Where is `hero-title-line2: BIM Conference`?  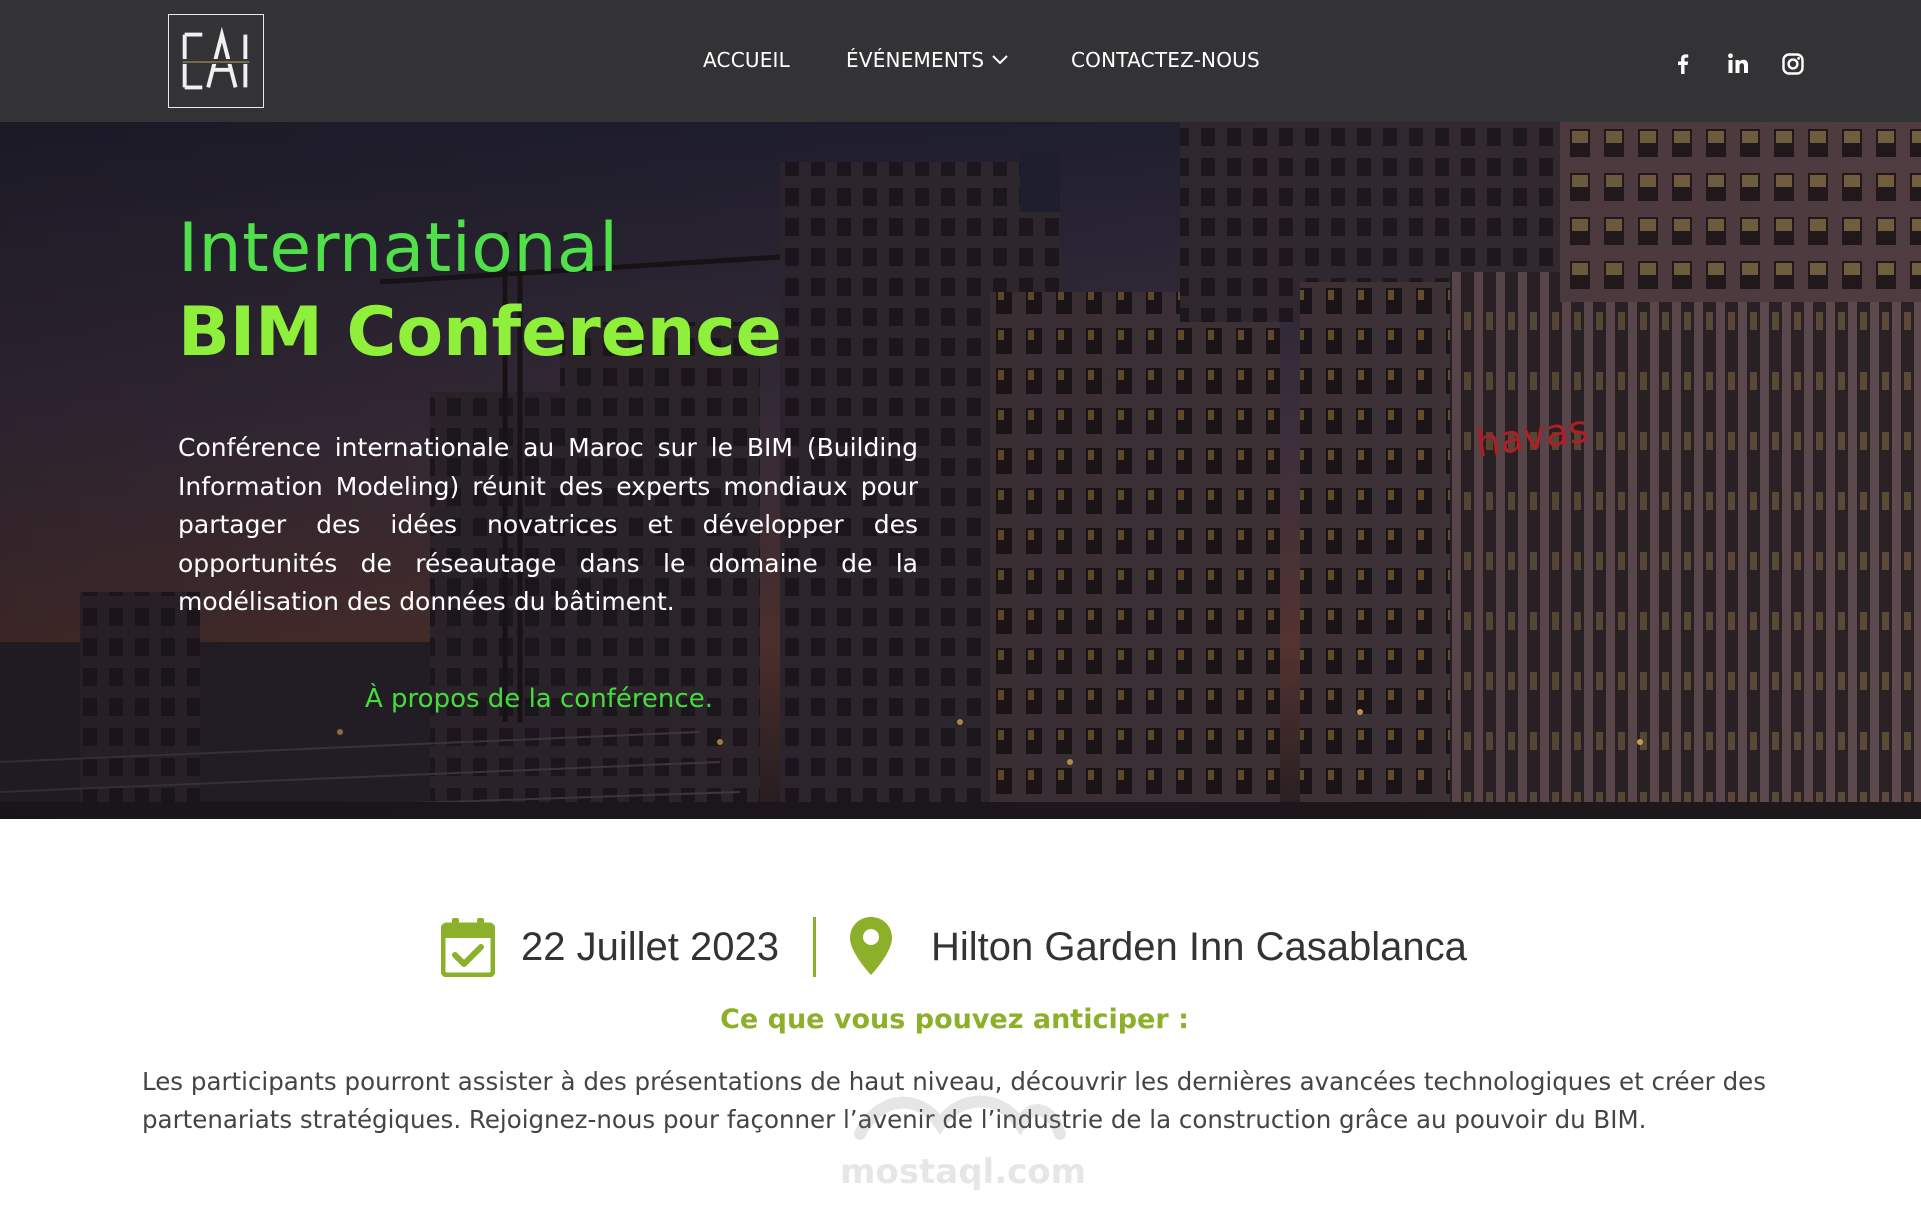
hero-title-line2: BIM Conference is located at coordinates (480, 332).